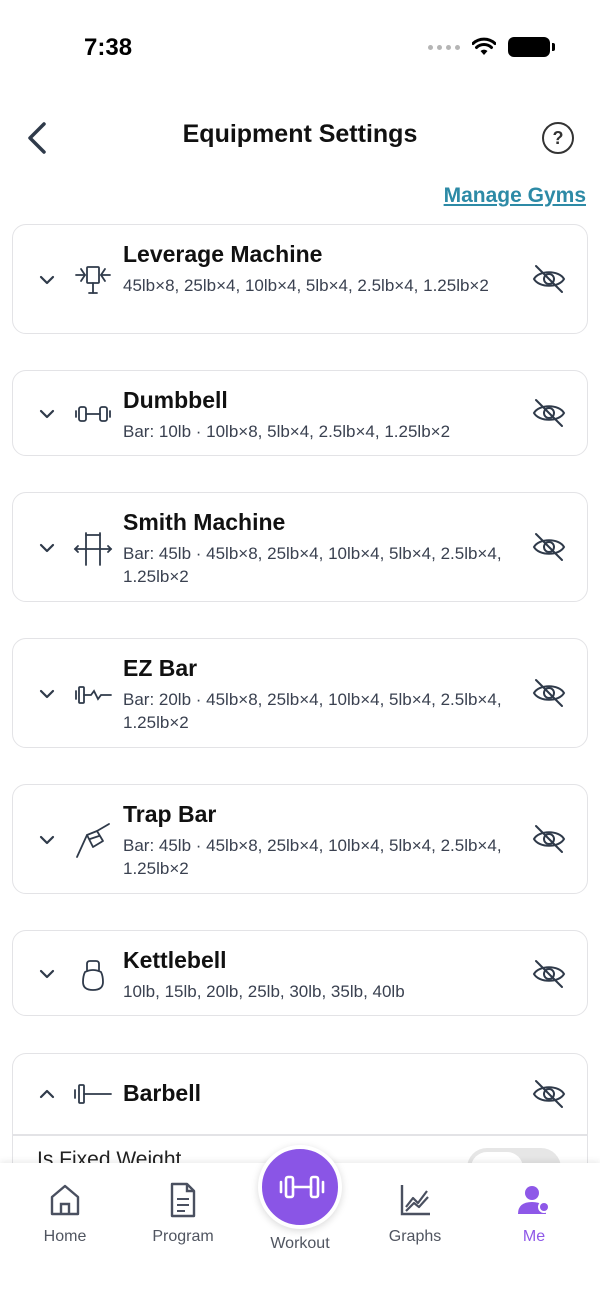 The image size is (600, 1304). Describe the element at coordinates (93, 695) in the screenshot. I see `ez-bar-icon` at that location.